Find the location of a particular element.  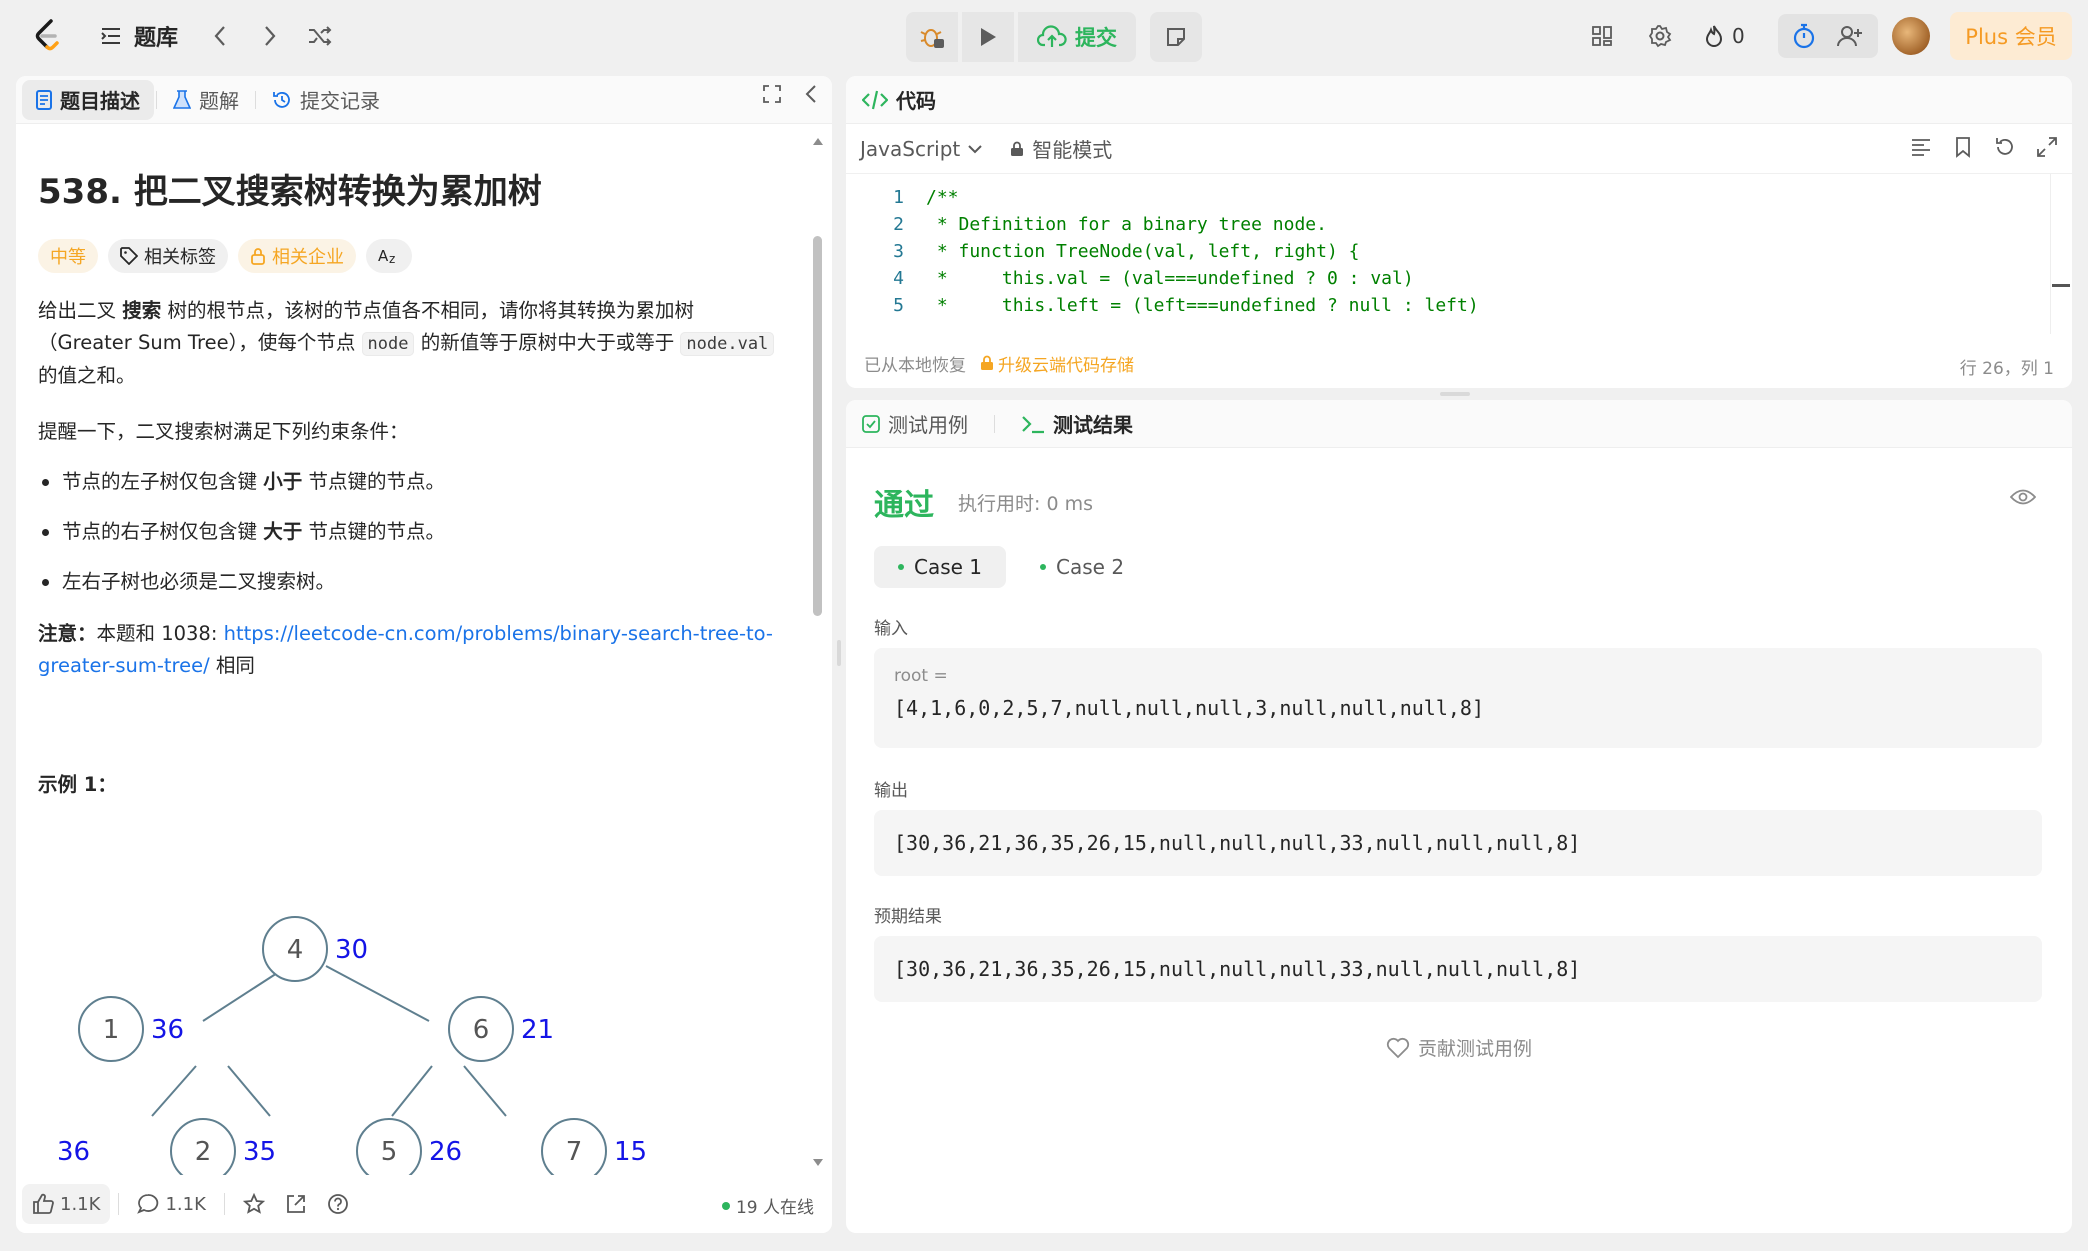

online-dot-icon is located at coordinates (725, 1205).